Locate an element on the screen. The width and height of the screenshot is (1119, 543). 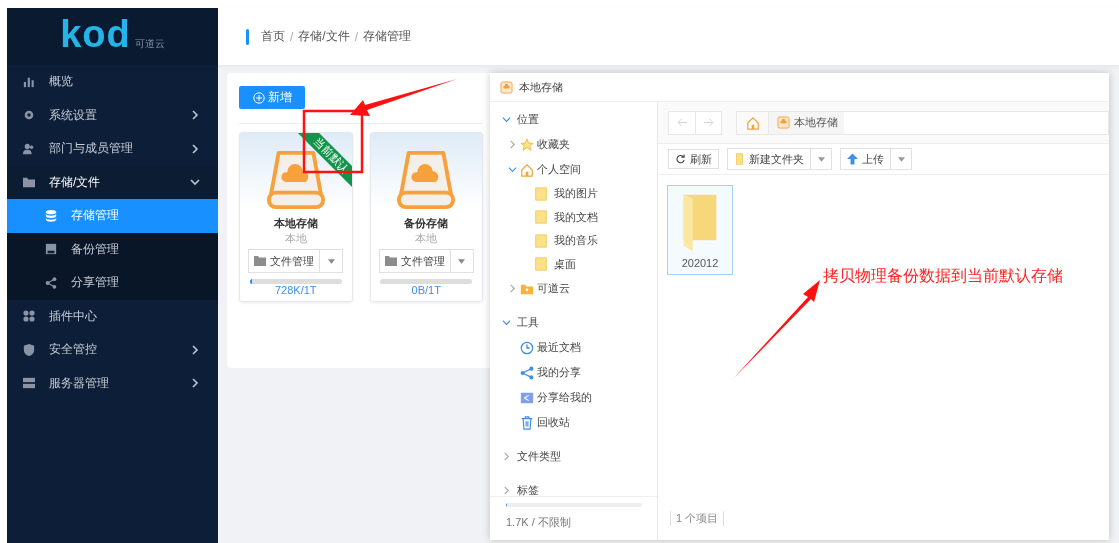
plugin-icon is located at coordinates (29, 316).